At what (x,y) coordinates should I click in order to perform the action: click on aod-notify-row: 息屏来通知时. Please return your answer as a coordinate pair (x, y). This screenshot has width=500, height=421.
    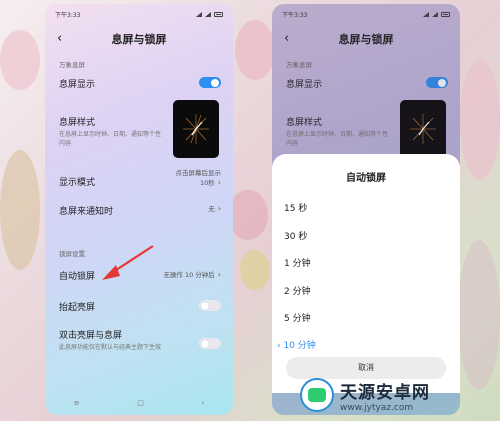
    Looking at the image, I should click on (140, 210).